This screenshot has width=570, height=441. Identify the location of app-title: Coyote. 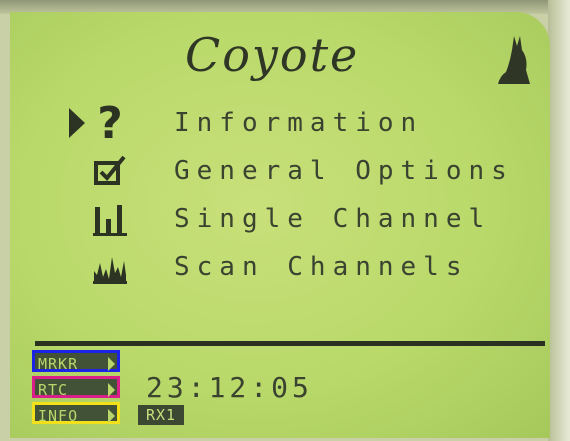
(272, 55).